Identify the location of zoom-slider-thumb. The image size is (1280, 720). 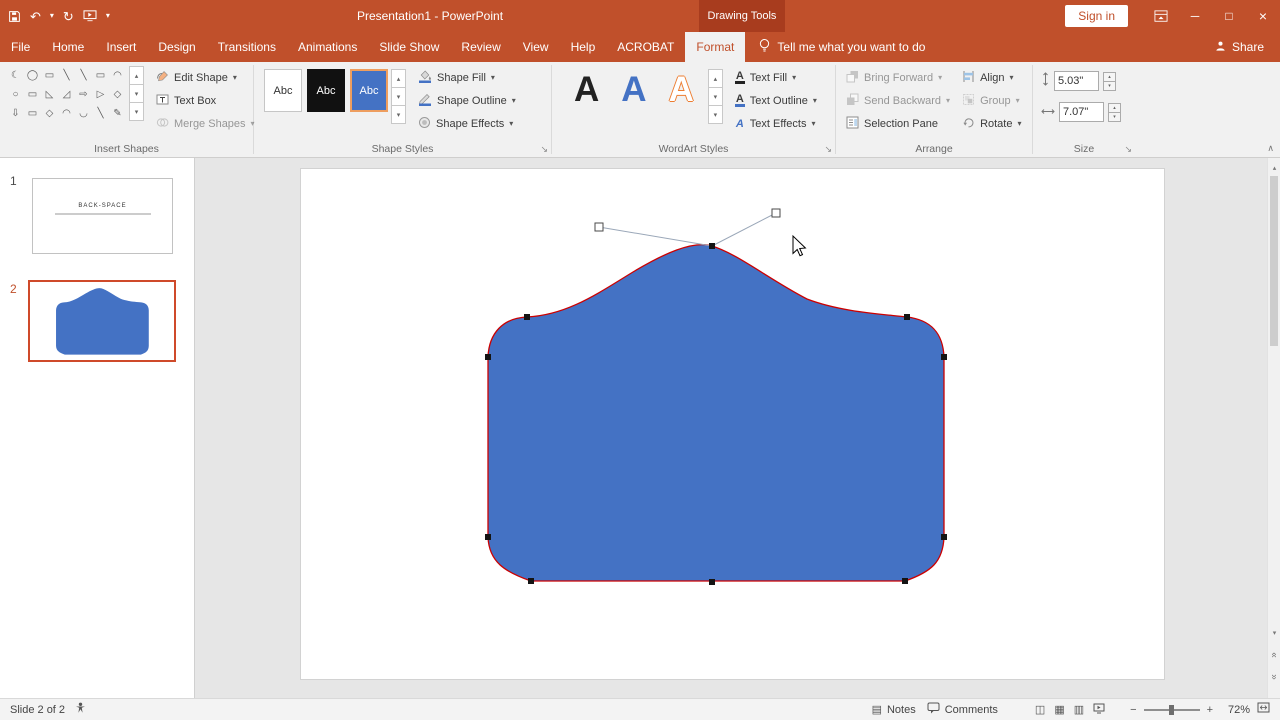
(1171, 709).